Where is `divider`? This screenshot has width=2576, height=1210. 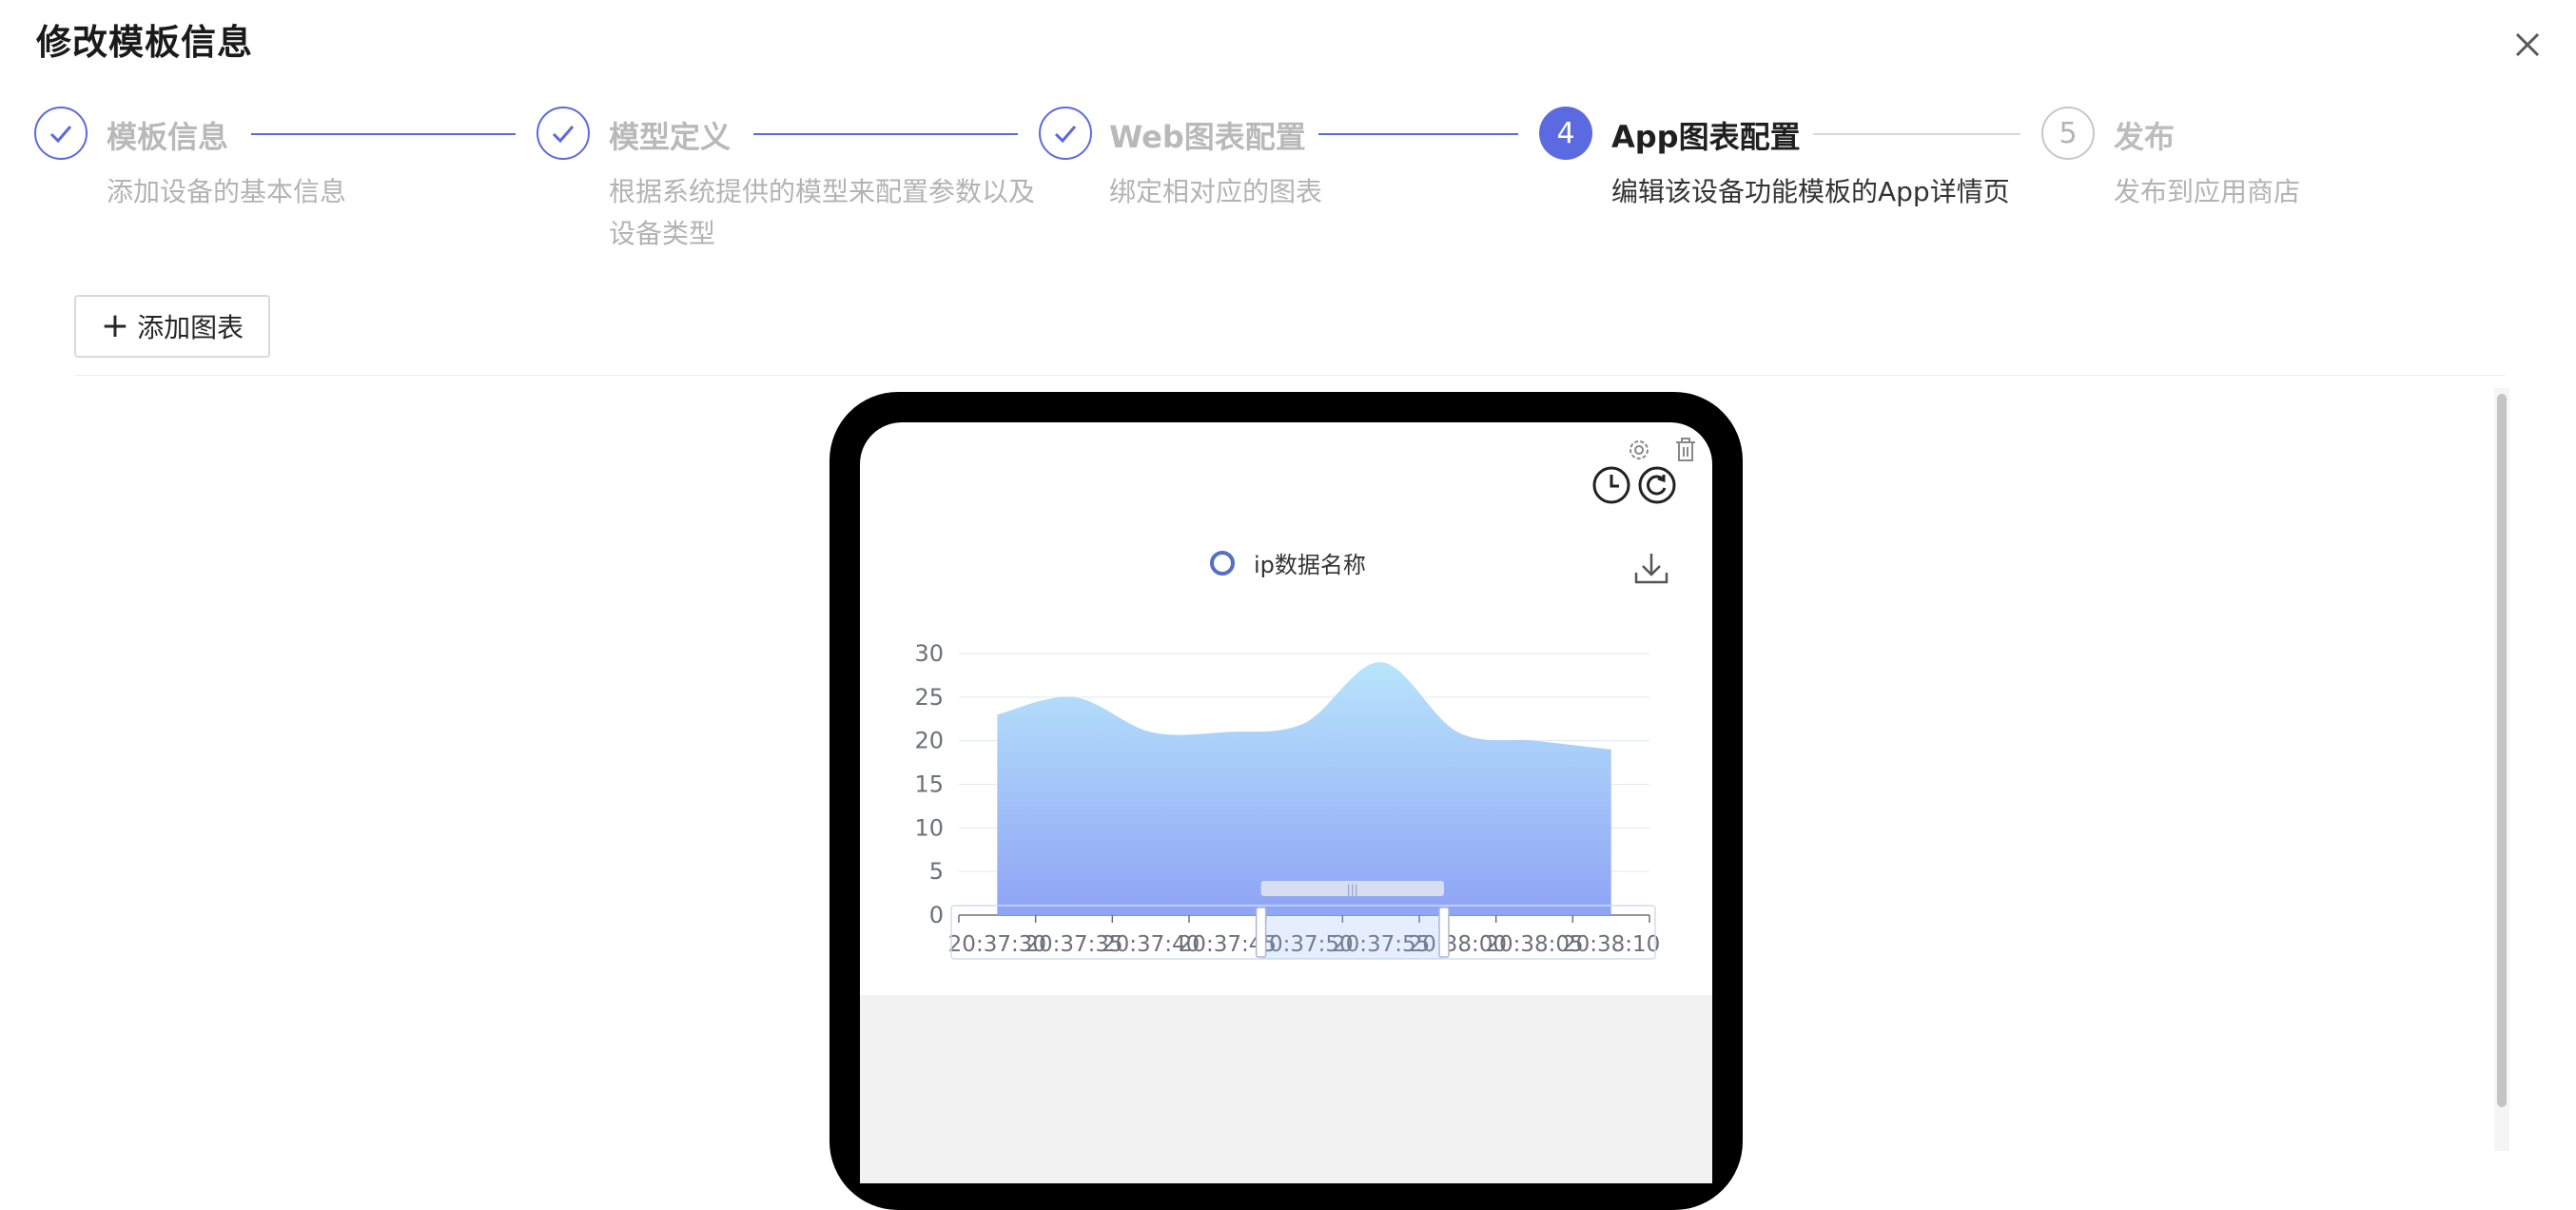
divider is located at coordinates (1290, 375).